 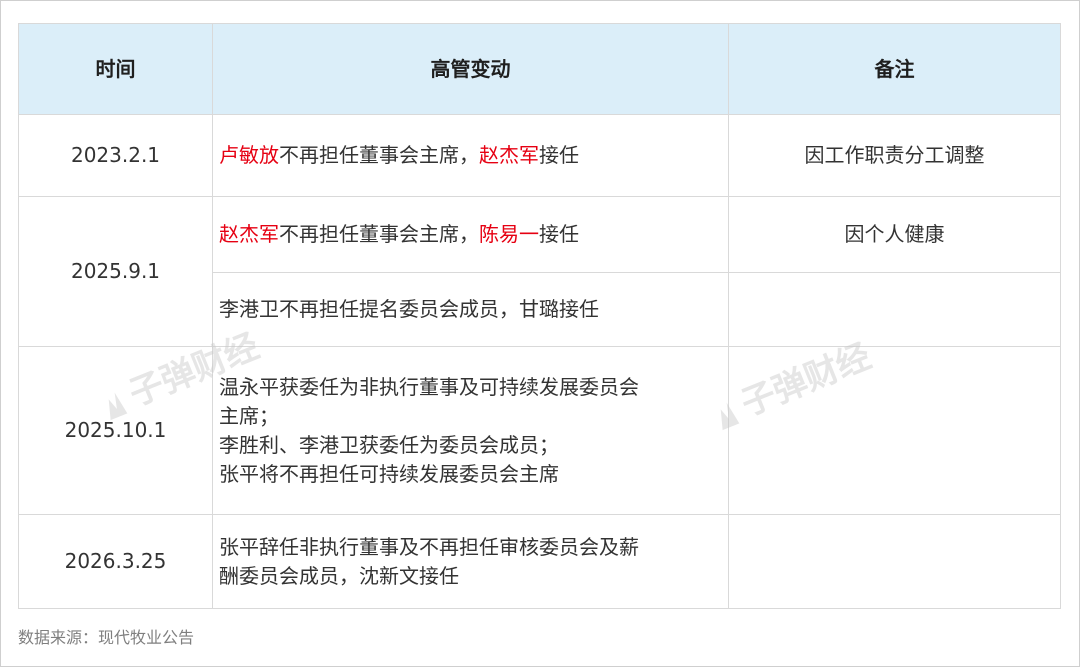 What do you see at coordinates (894, 155) in the screenshot?
I see `row-note: 因工作职责分工调整` at bounding box center [894, 155].